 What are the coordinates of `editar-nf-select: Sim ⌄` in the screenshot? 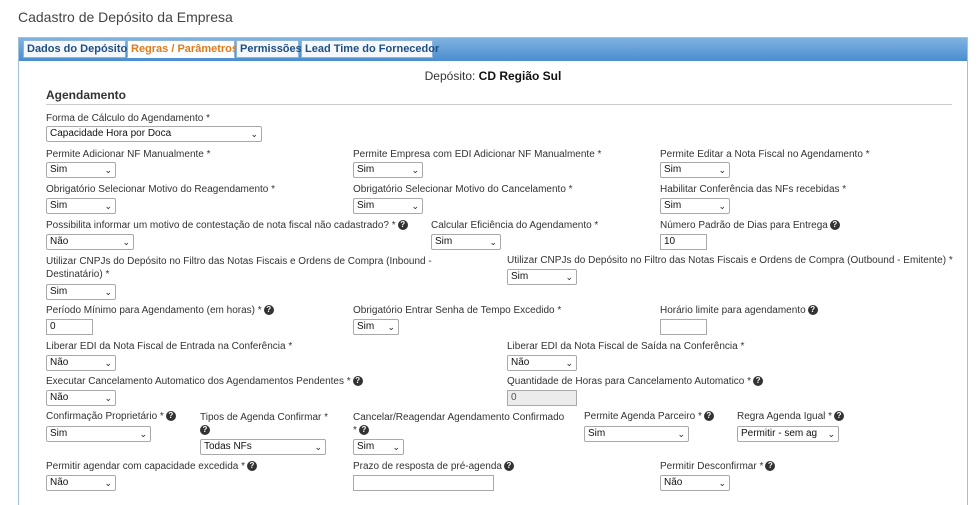 It's located at (695, 170).